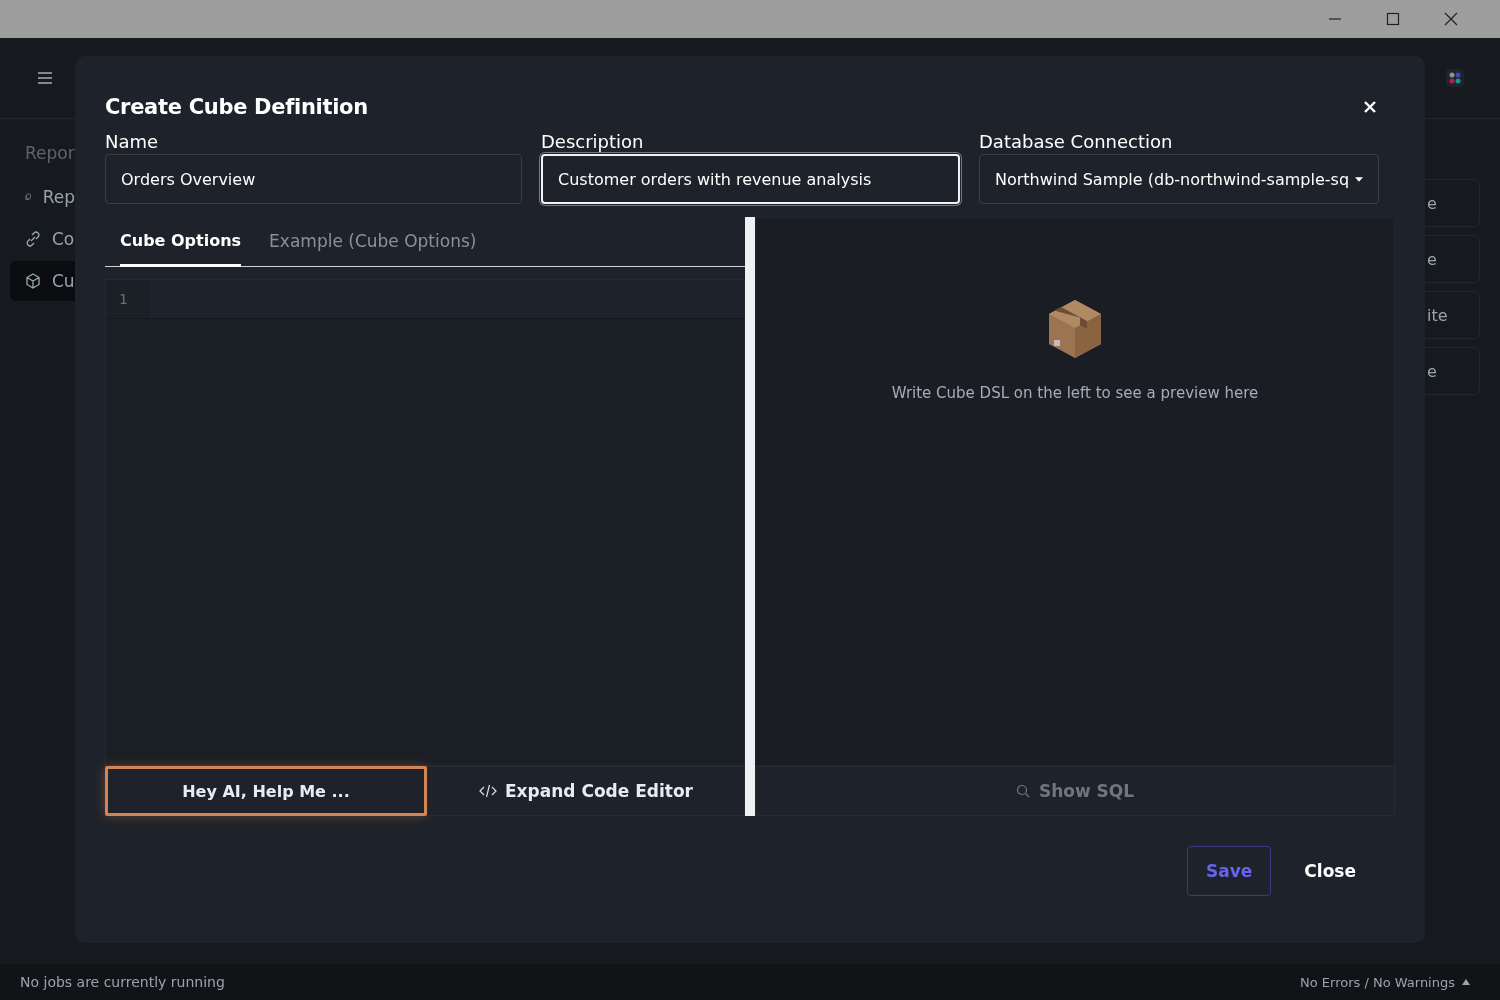 This screenshot has width=1500, height=1000. What do you see at coordinates (1451, 19) in the screenshot?
I see `close-icon` at bounding box center [1451, 19].